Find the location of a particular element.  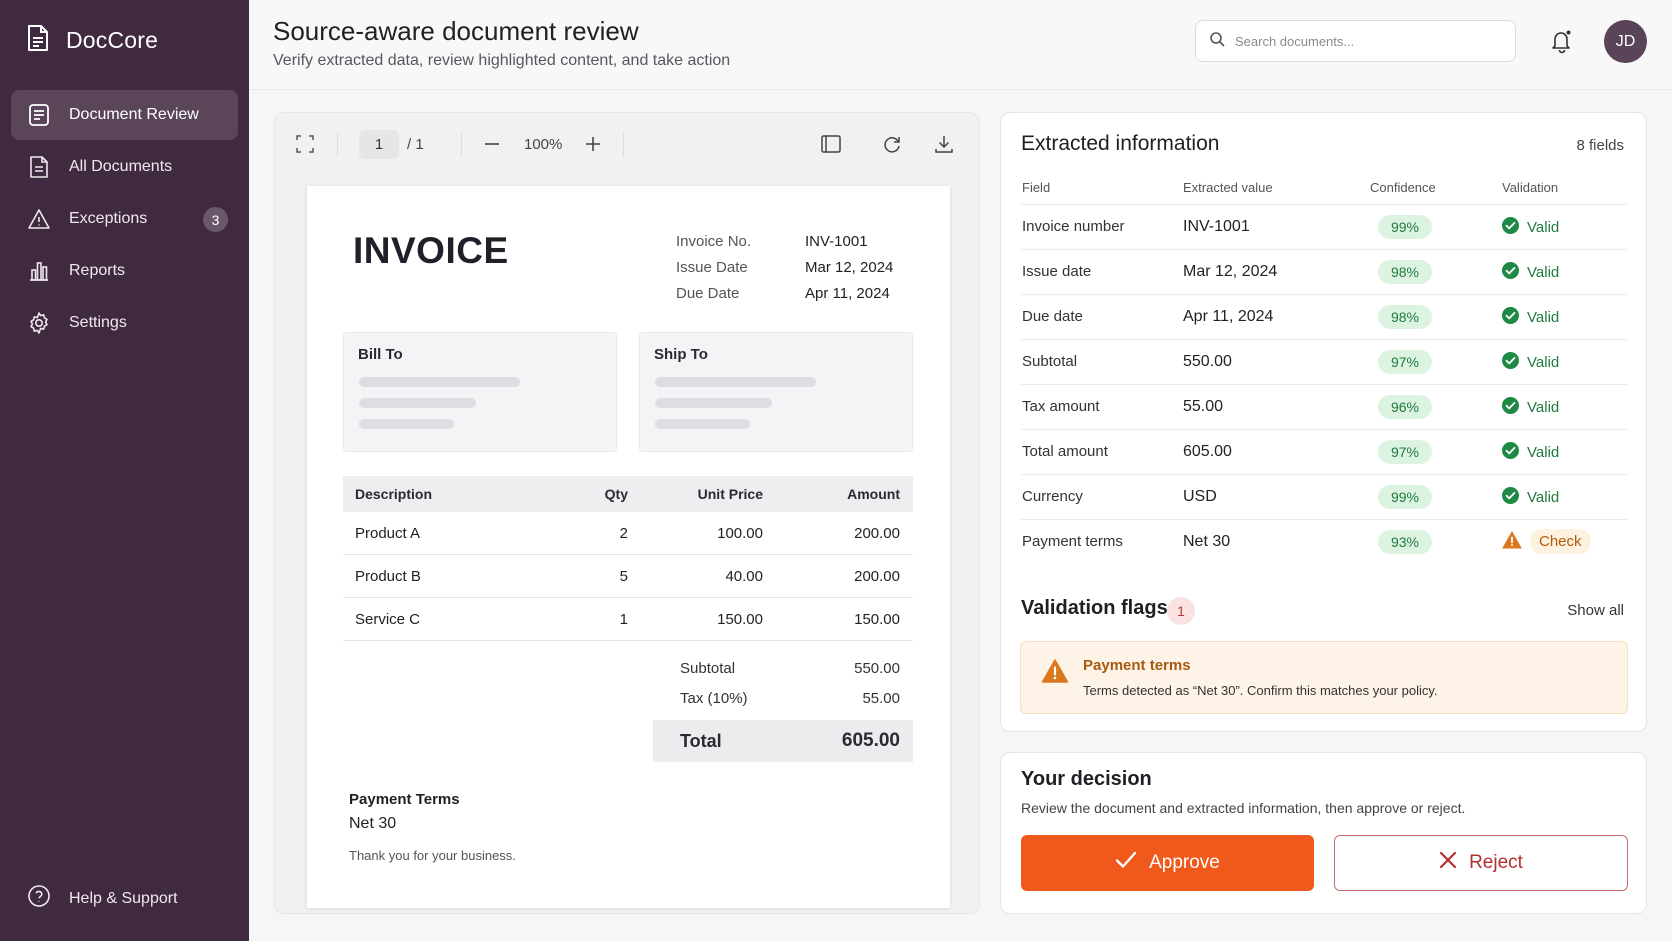

validation-label: Check is located at coordinates (1560, 541).